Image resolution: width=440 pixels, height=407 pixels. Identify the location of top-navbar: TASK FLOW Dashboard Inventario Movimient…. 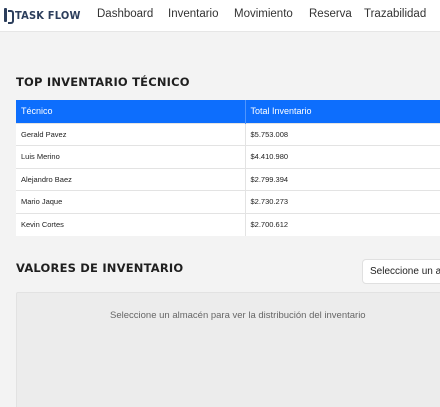
(220, 16).